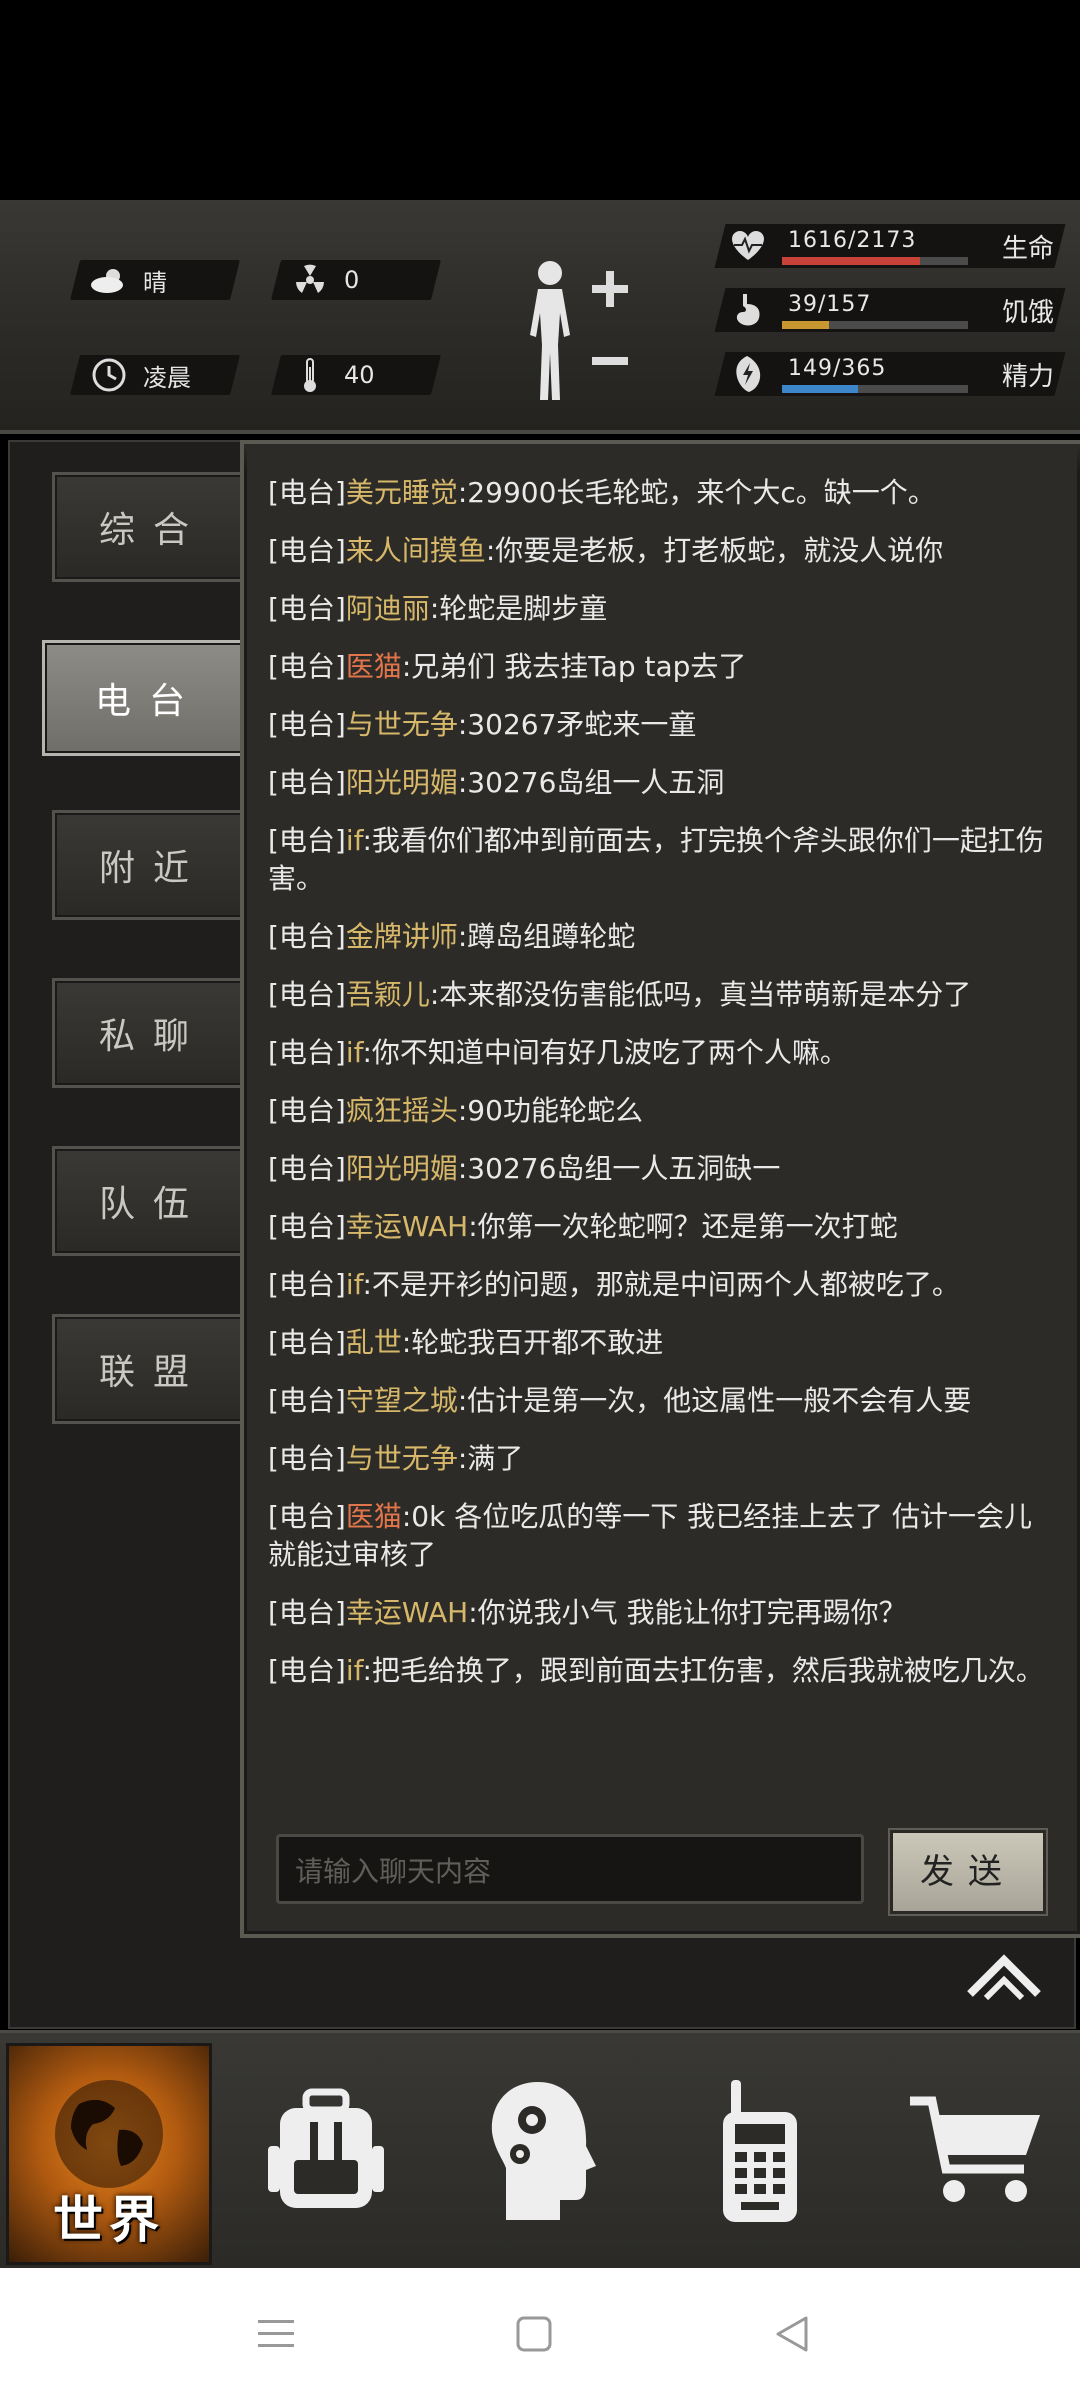 The height and width of the screenshot is (2400, 1080). I want to click on message-username: 阿迪丽, so click(388, 608).